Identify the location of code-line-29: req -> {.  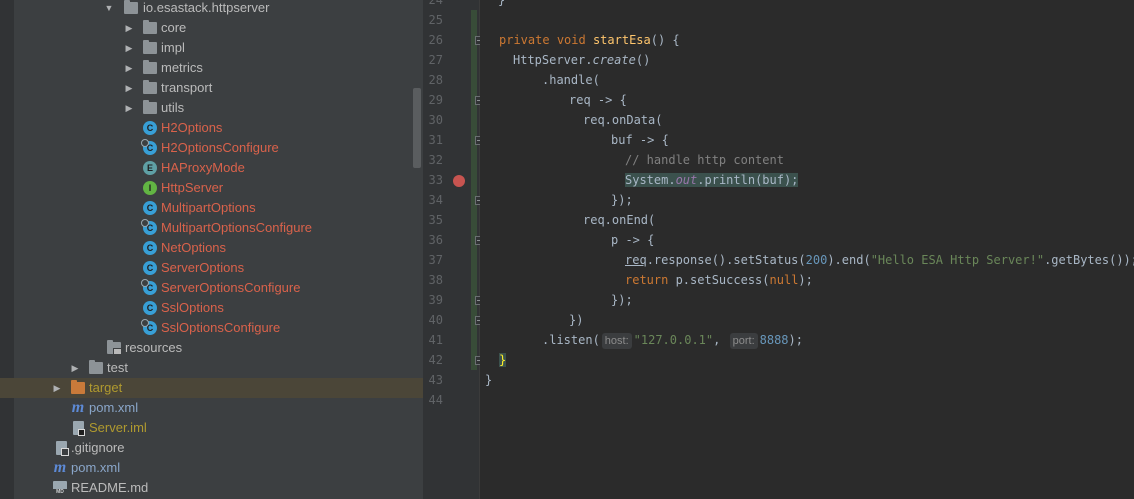
(598, 100).